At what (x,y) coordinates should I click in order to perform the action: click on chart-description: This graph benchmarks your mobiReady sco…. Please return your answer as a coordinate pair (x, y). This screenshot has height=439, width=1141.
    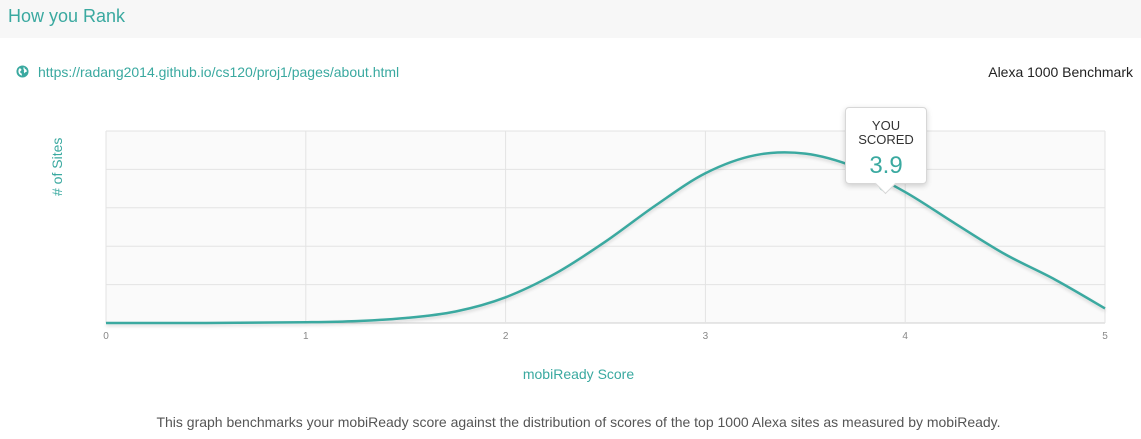
    Looking at the image, I should click on (578, 422).